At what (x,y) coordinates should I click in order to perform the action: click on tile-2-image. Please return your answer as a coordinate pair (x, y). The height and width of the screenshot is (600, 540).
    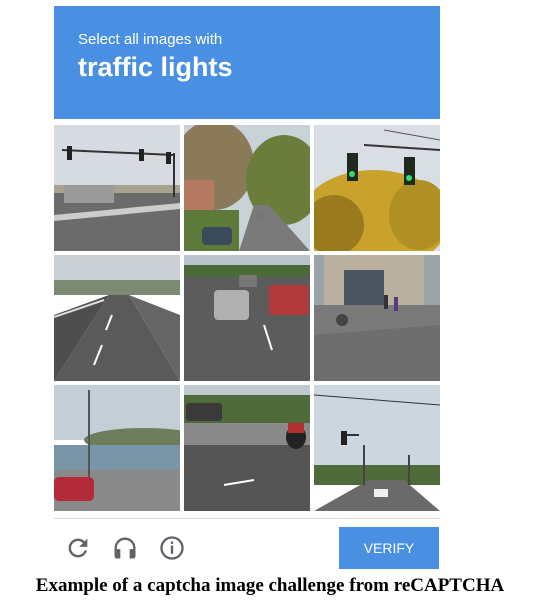
    Looking at the image, I should click on (247, 188).